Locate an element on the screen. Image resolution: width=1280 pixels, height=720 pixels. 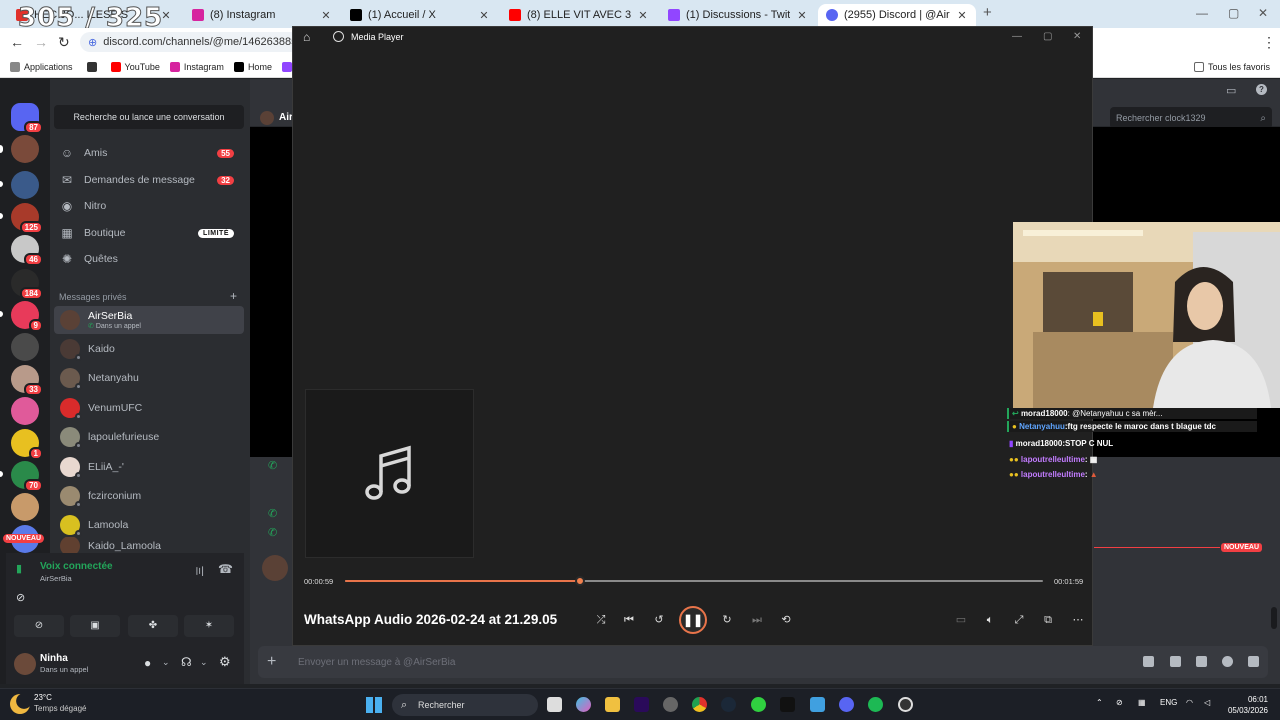
taskbar-search: ⌕ Rechercher is located at coordinates (465, 705).